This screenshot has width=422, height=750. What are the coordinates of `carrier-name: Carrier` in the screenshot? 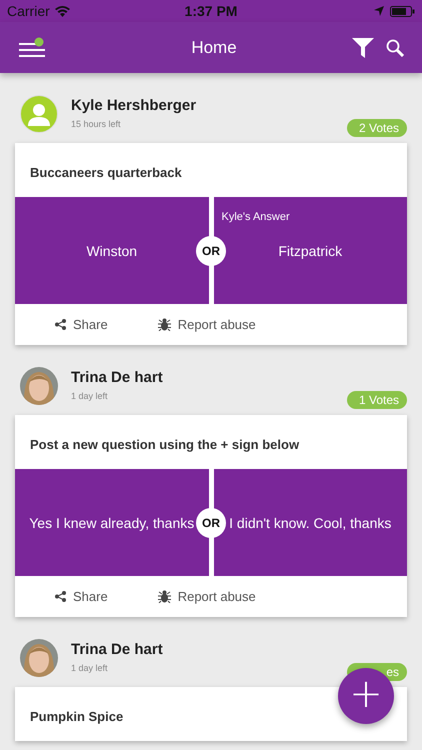 It's located at (28, 11).